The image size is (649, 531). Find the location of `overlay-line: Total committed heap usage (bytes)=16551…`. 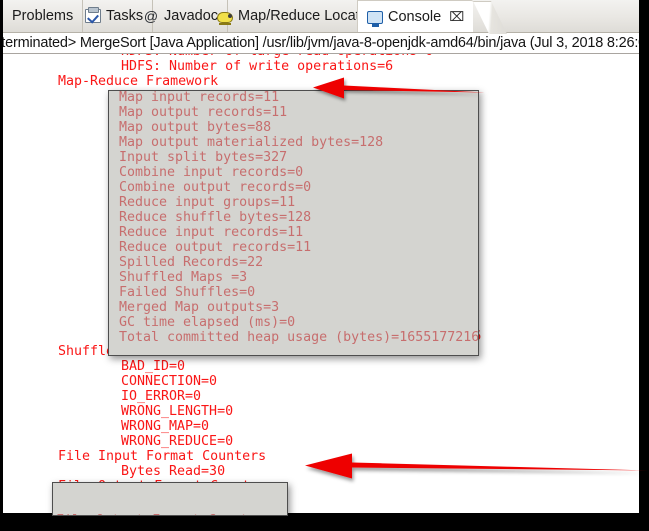

overlay-line: Total committed heap usage (bytes)=16551… is located at coordinates (299, 337).